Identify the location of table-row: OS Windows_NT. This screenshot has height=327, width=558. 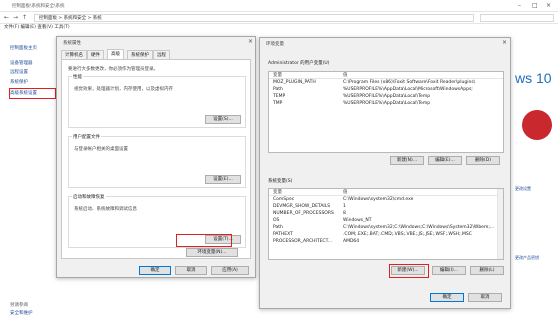
(386, 220).